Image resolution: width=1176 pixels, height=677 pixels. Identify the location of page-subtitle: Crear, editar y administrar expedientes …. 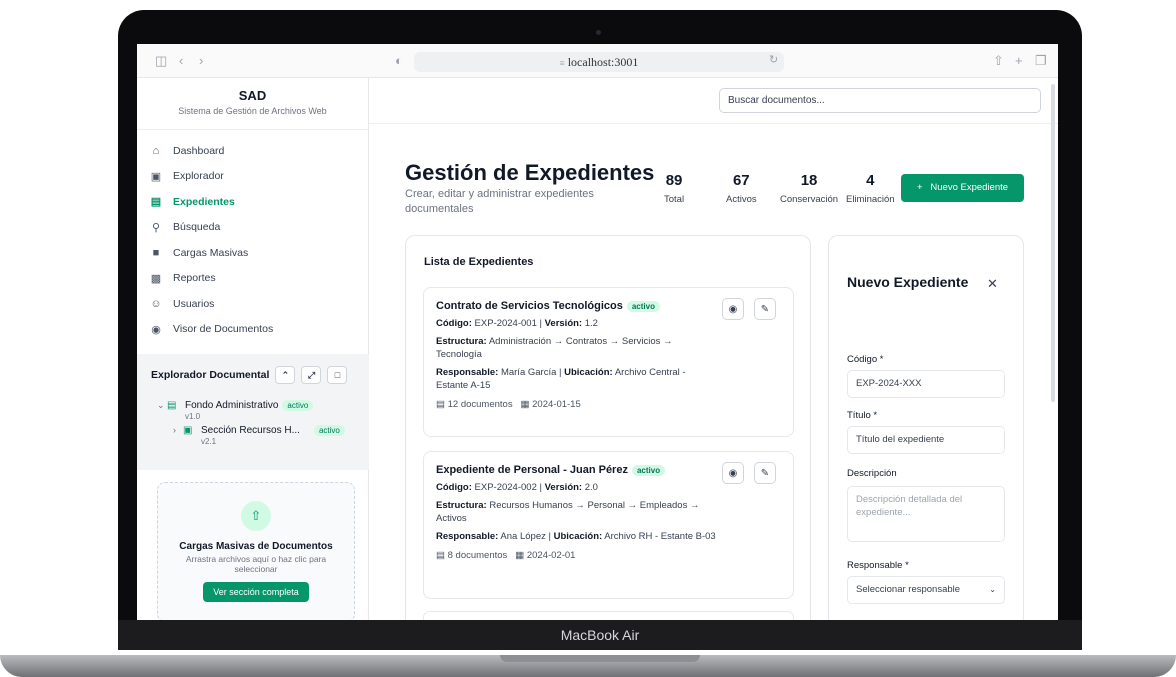
(499, 201).